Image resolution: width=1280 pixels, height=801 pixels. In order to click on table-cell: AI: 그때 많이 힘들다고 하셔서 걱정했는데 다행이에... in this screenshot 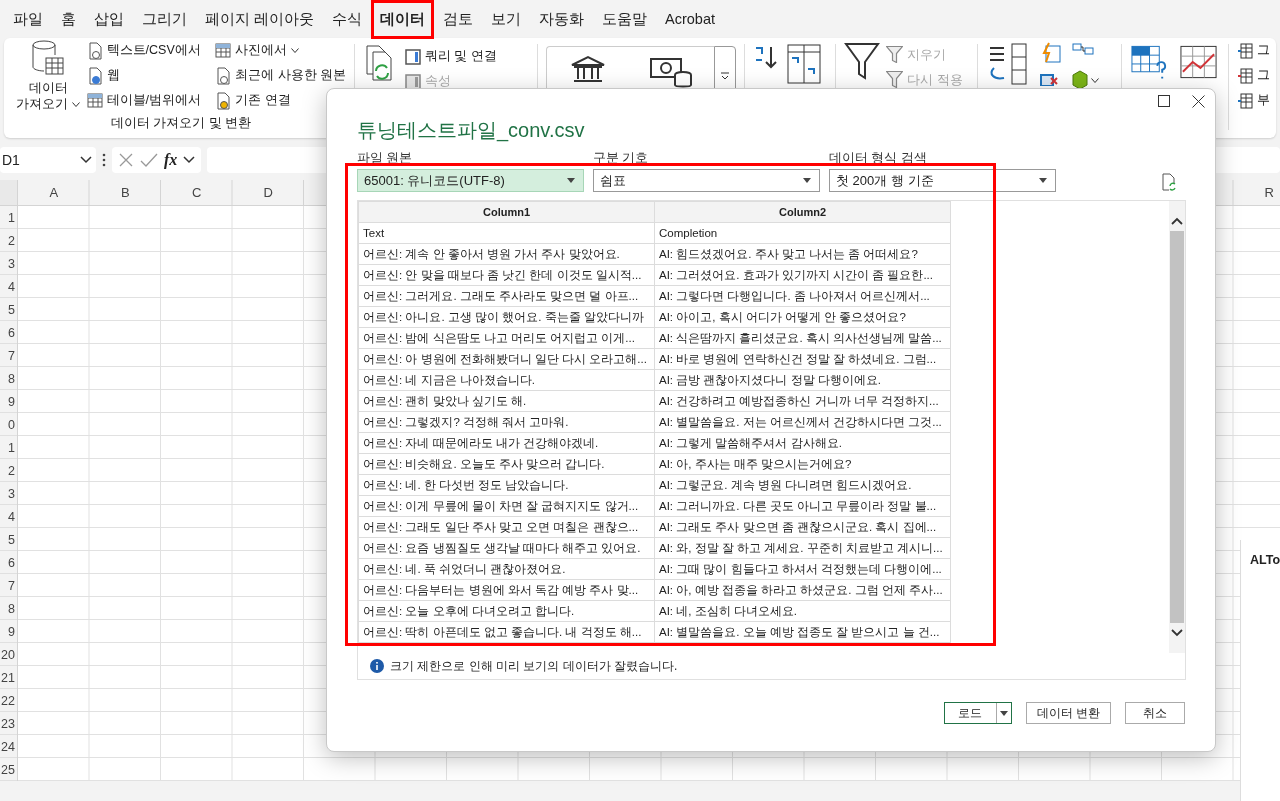, I will do `click(802, 569)`.